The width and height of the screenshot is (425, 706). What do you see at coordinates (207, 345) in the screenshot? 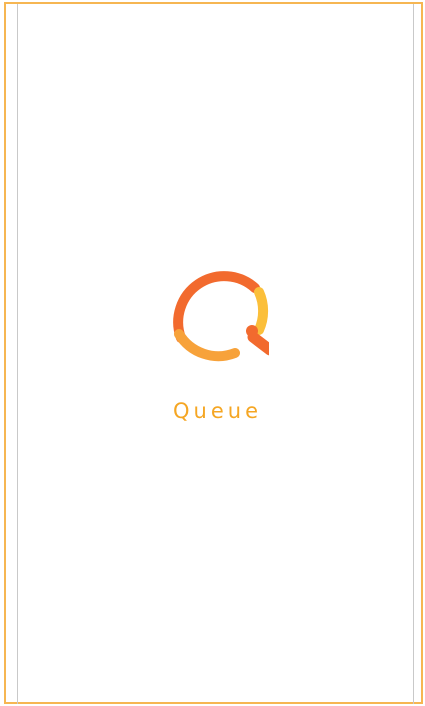
I see `logo-ring-bottom-arc` at bounding box center [207, 345].